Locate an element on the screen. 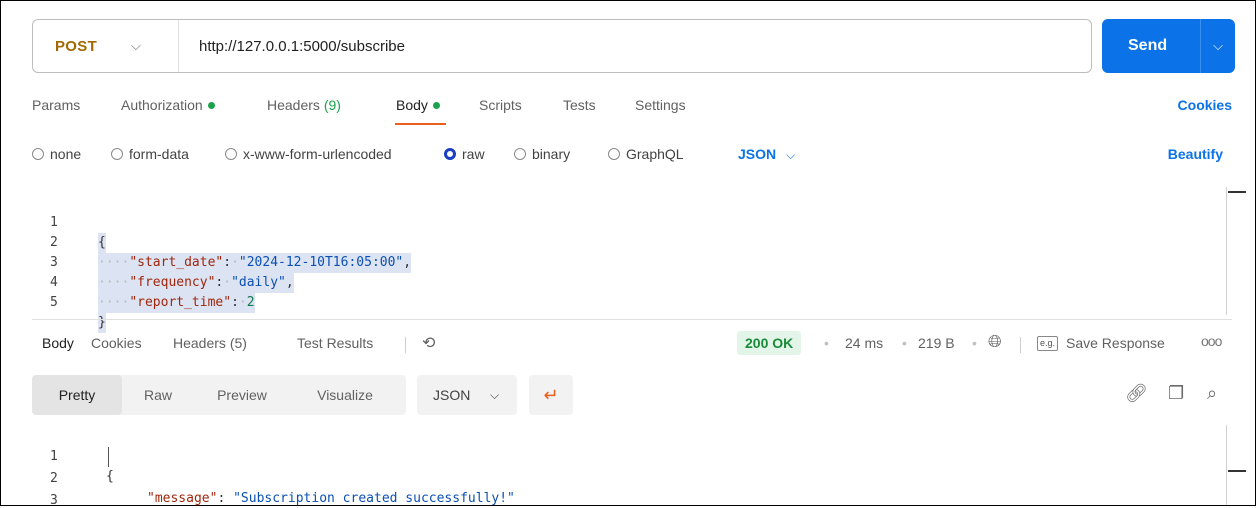 Image resolution: width=1258 pixels, height=508 pixels. example-icon: e.g. is located at coordinates (1048, 343).